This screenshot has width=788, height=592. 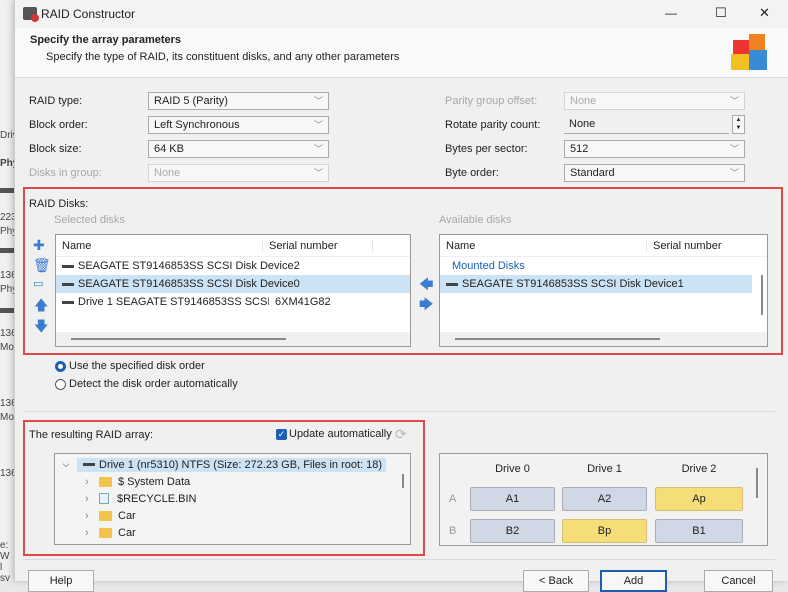 I want to click on rotate-parity-count-value: None, so click(x=582, y=124).